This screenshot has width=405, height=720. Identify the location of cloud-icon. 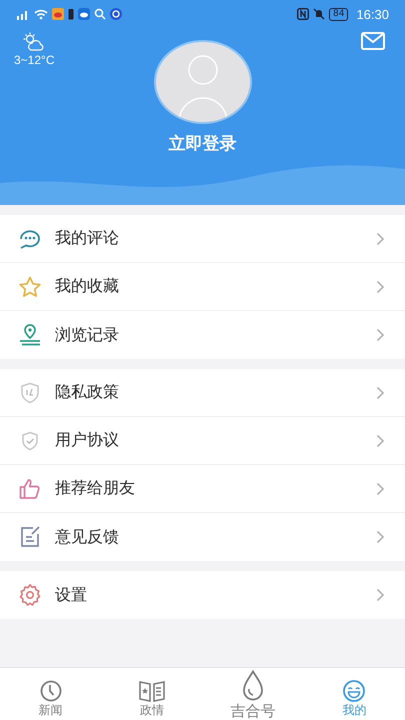
(84, 14).